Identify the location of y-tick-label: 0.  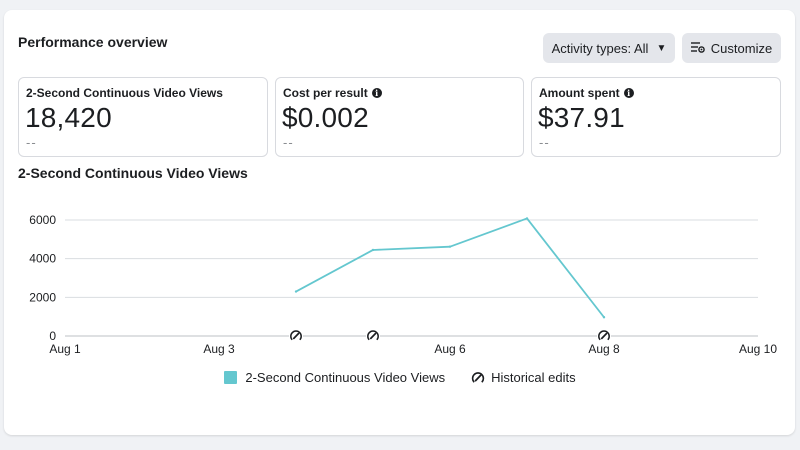
(52, 336).